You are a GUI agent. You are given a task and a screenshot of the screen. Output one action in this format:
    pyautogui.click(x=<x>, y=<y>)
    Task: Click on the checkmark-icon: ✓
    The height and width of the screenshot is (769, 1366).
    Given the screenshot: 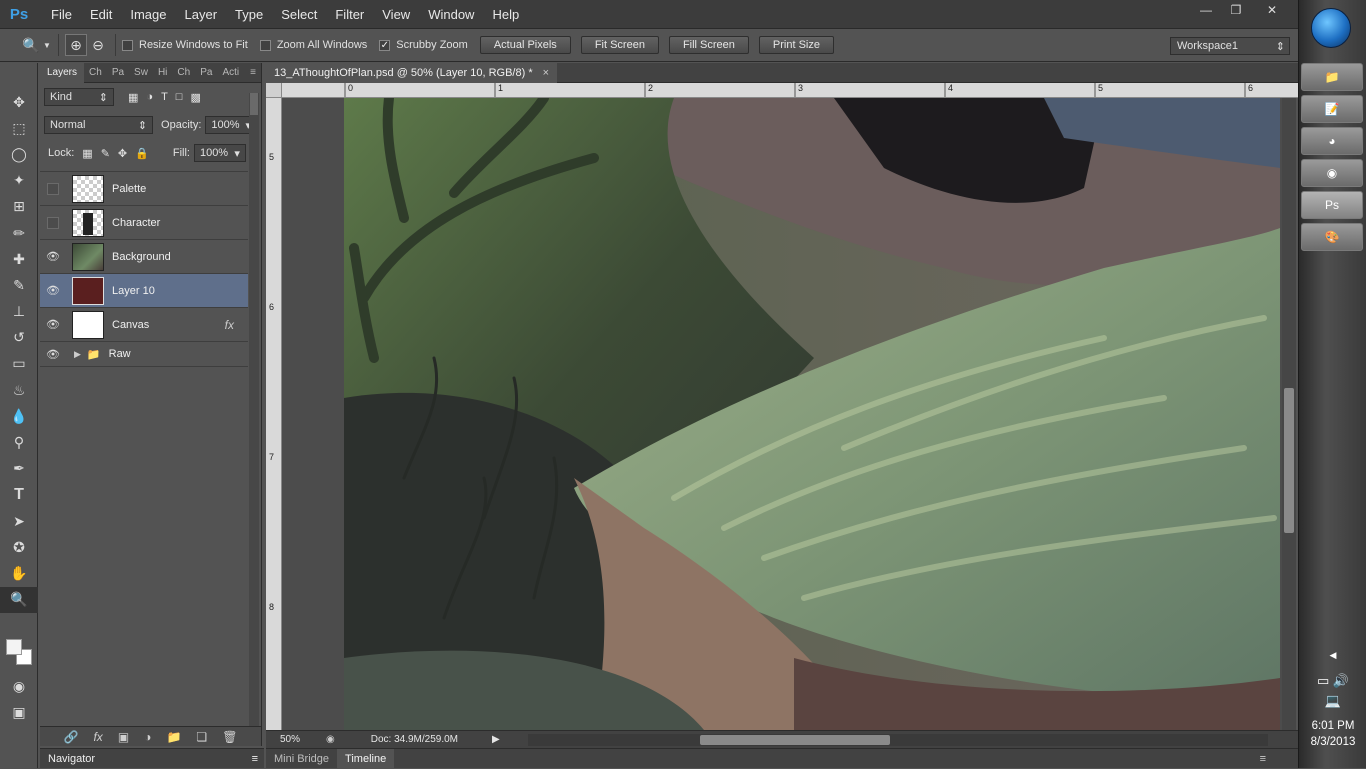 What is the action you would take?
    pyautogui.click(x=385, y=45)
    